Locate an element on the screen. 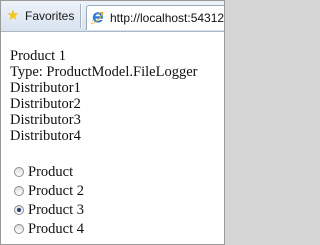 This screenshot has height=245, width=320. distributor-3: Distributor3 is located at coordinates (45, 120).